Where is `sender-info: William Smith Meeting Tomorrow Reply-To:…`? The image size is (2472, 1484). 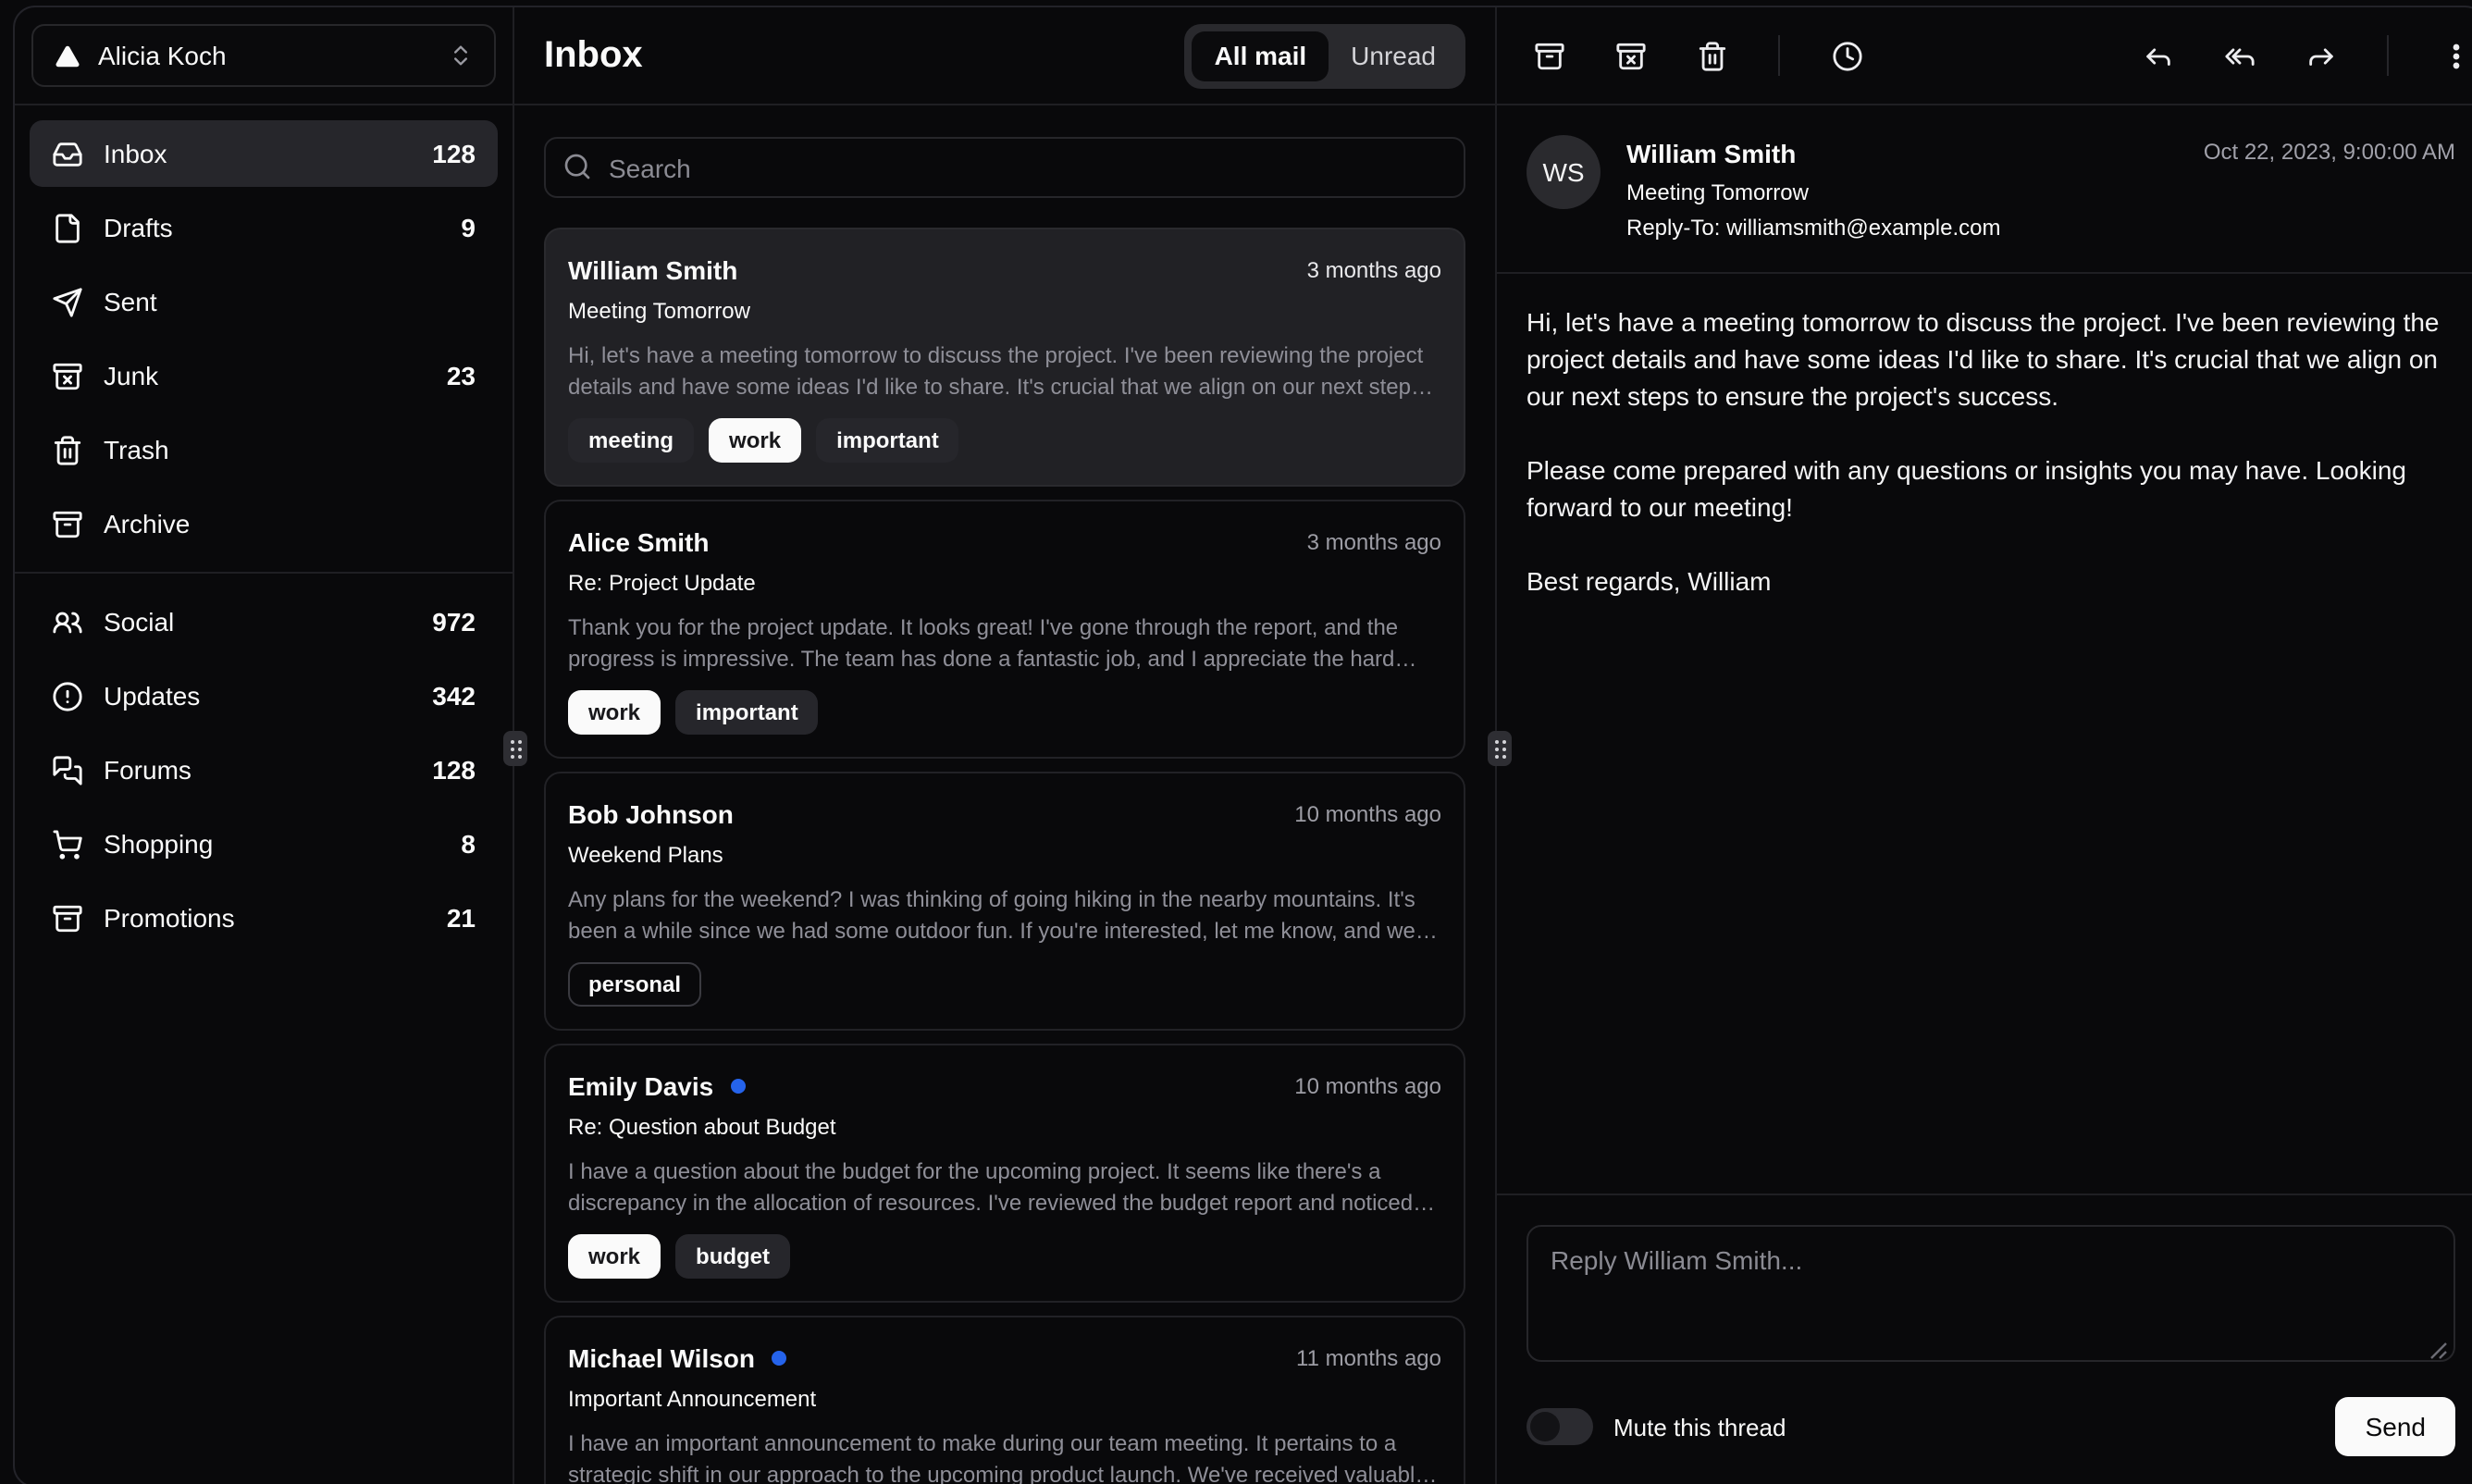 sender-info: William Smith Meeting Tomorrow Reply-To:… is located at coordinates (1813, 189).